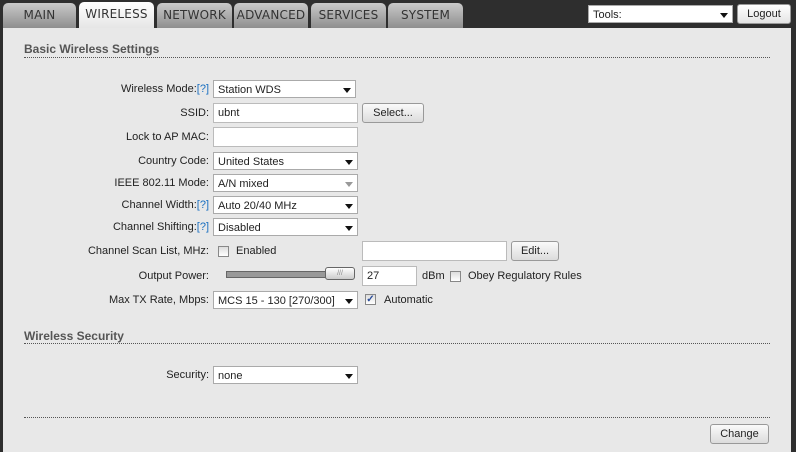 This screenshot has height=452, width=796. I want to click on tab-wireless: WIRELESS, so click(116, 15).